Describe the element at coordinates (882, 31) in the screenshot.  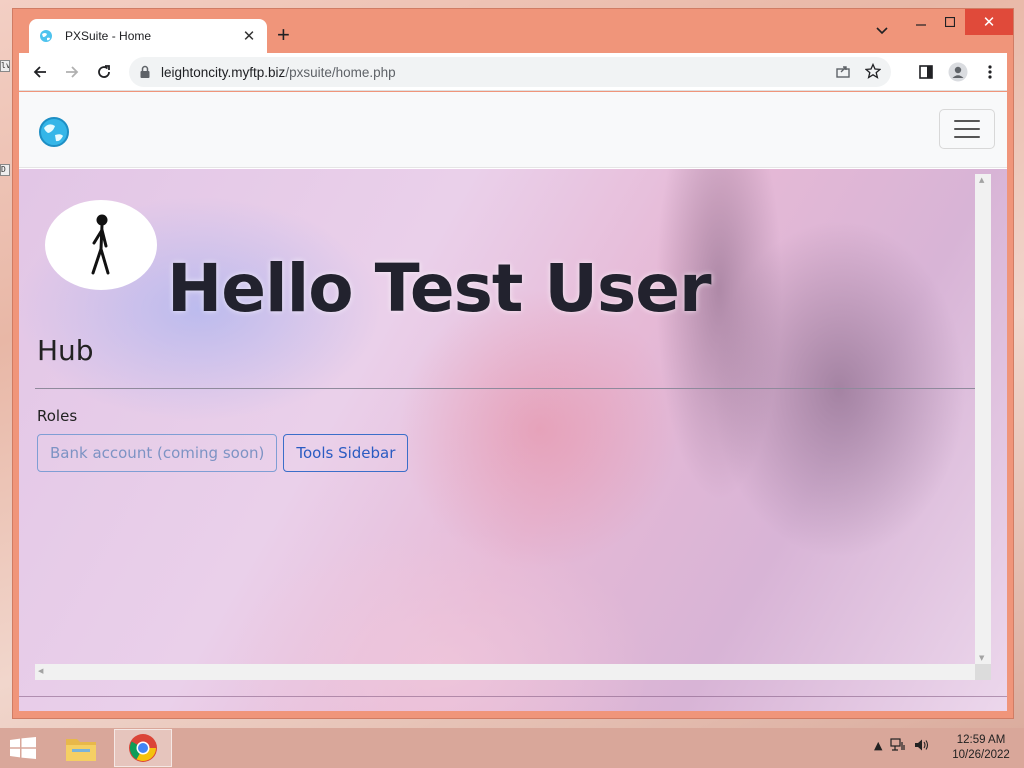
I see `chevron-down-icon` at that location.